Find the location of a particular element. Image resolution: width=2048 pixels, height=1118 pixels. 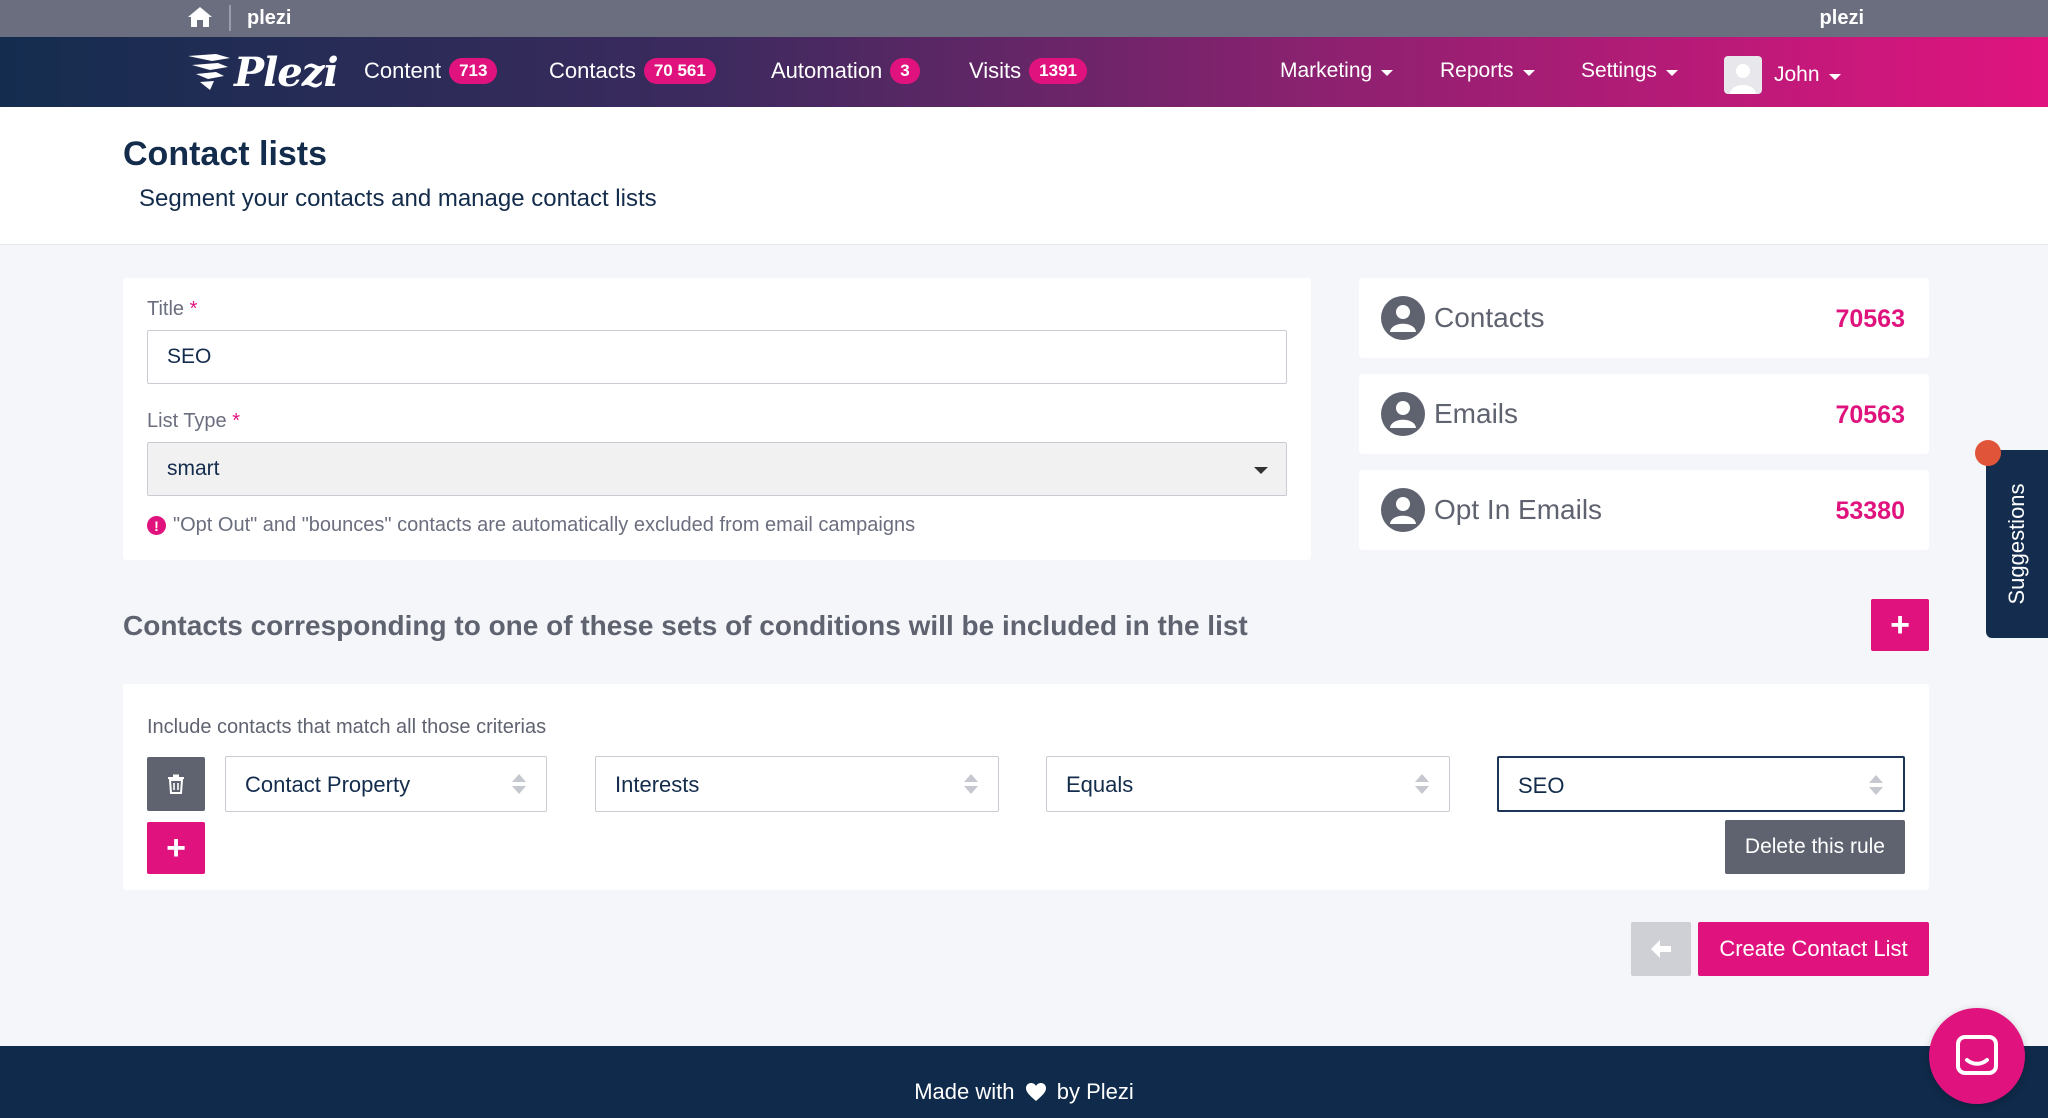

criterion-property-select: Interests is located at coordinates (797, 784).